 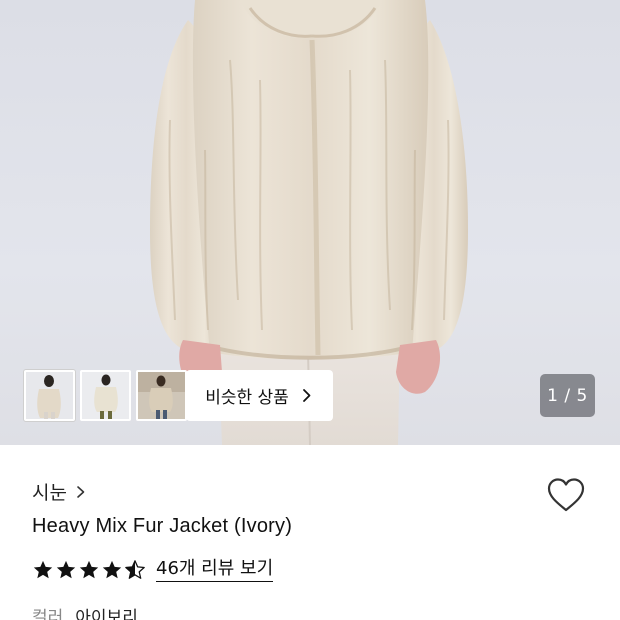 I want to click on thumbnail-model-front-image, so click(x=49, y=395).